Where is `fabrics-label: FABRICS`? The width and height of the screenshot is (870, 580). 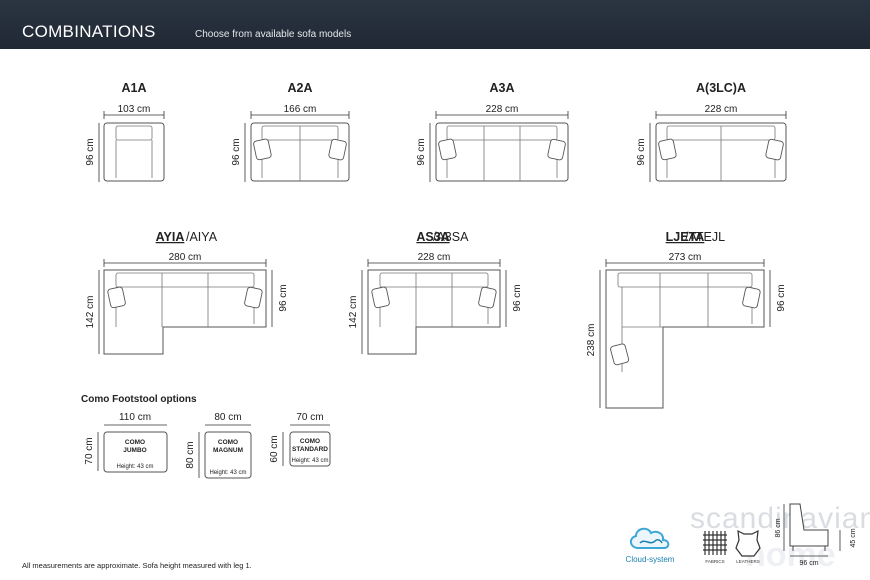 fabrics-label: FABRICS is located at coordinates (714, 561).